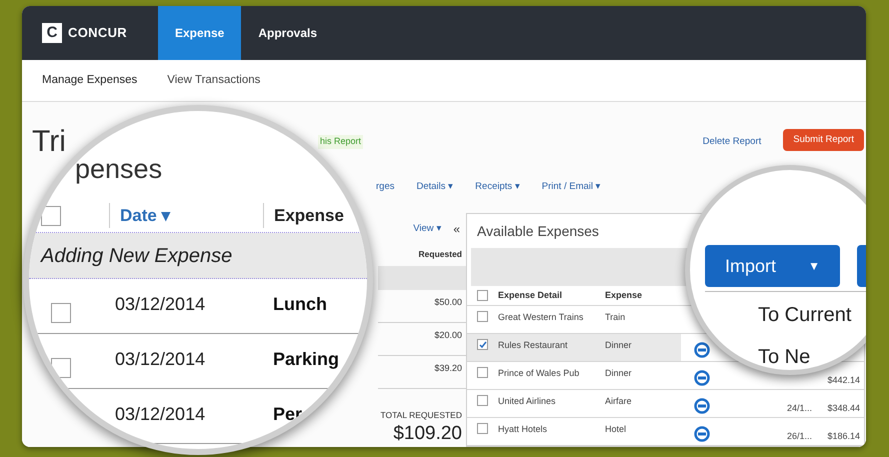 The width and height of the screenshot is (889, 457). What do you see at coordinates (615, 317) in the screenshot?
I see `expense-type: Train` at bounding box center [615, 317].